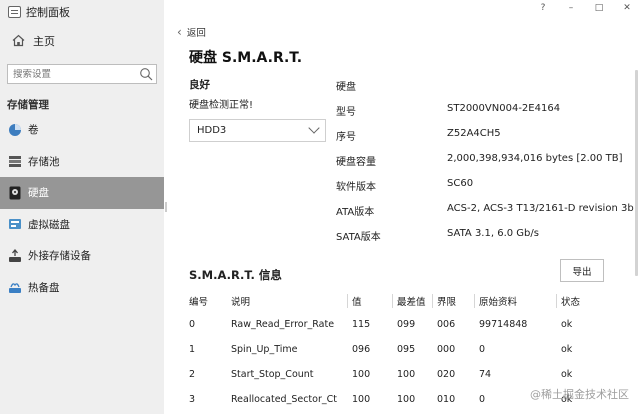 This screenshot has width=641, height=414. Describe the element at coordinates (15, 193) in the screenshot. I see `hard-disk-icon` at that location.